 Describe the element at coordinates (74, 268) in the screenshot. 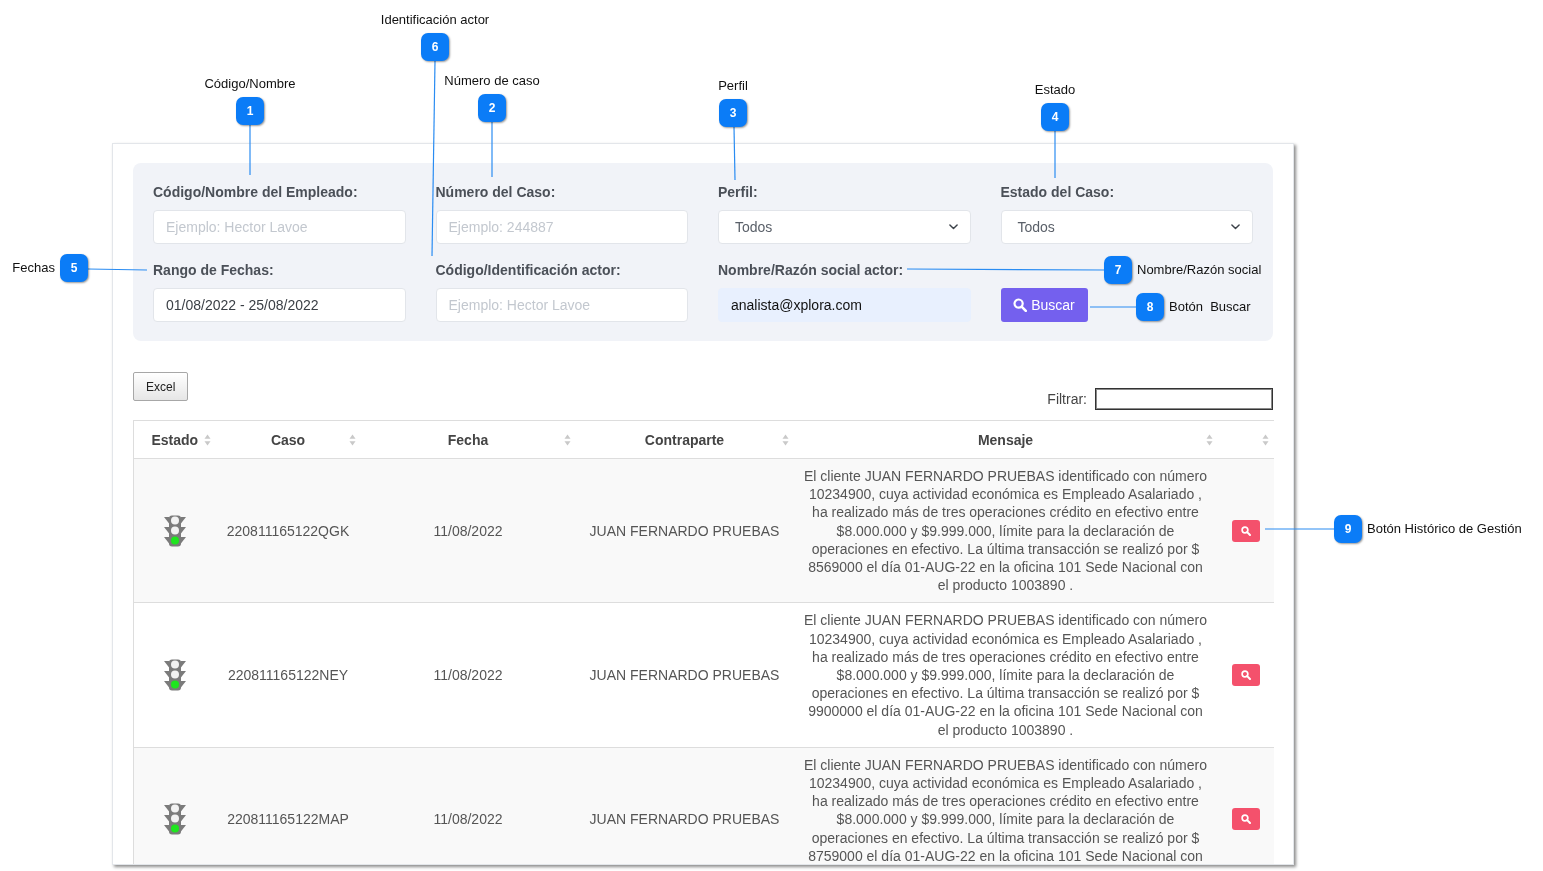

I see `callout-badge: 5` at that location.